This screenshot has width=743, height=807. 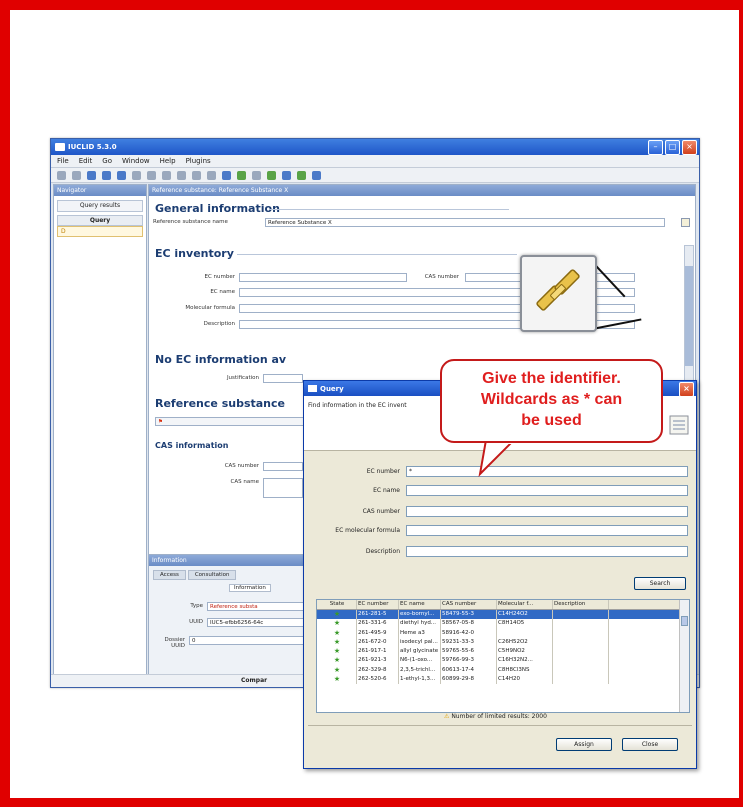 What do you see at coordinates (271, 175) in the screenshot?
I see `tree-icon` at bounding box center [271, 175].